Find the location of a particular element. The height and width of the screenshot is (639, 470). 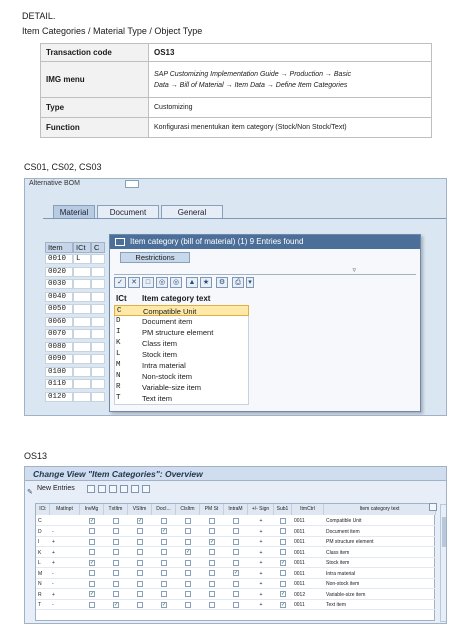

select-all-icon is located at coordinates (124, 489).